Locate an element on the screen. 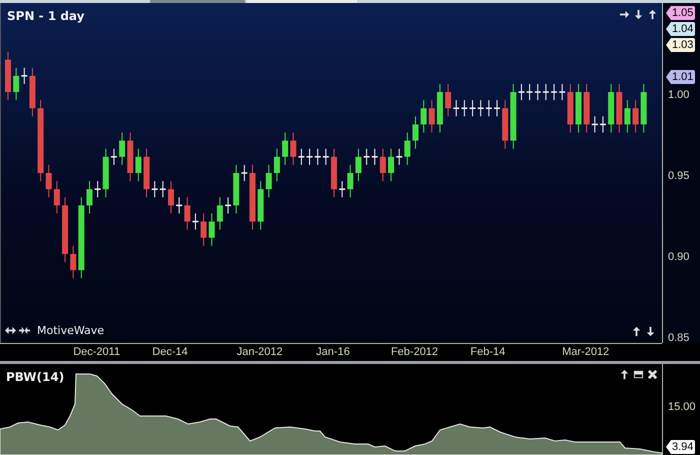 The image size is (700, 455). price-tag: 1.05 is located at coordinates (681, 13).